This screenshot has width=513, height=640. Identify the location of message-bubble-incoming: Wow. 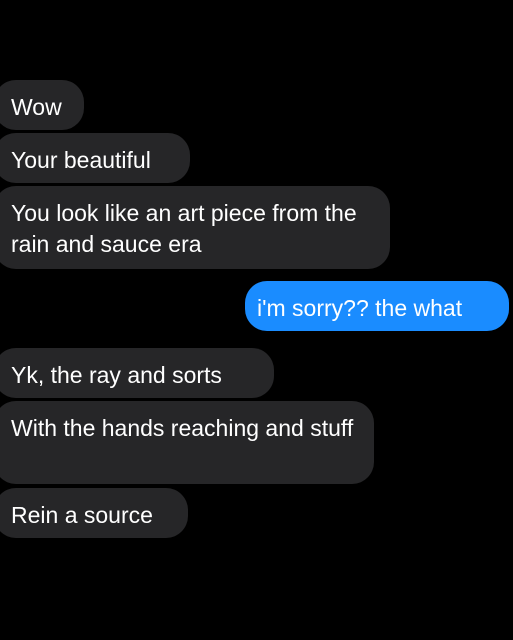
(42, 105).